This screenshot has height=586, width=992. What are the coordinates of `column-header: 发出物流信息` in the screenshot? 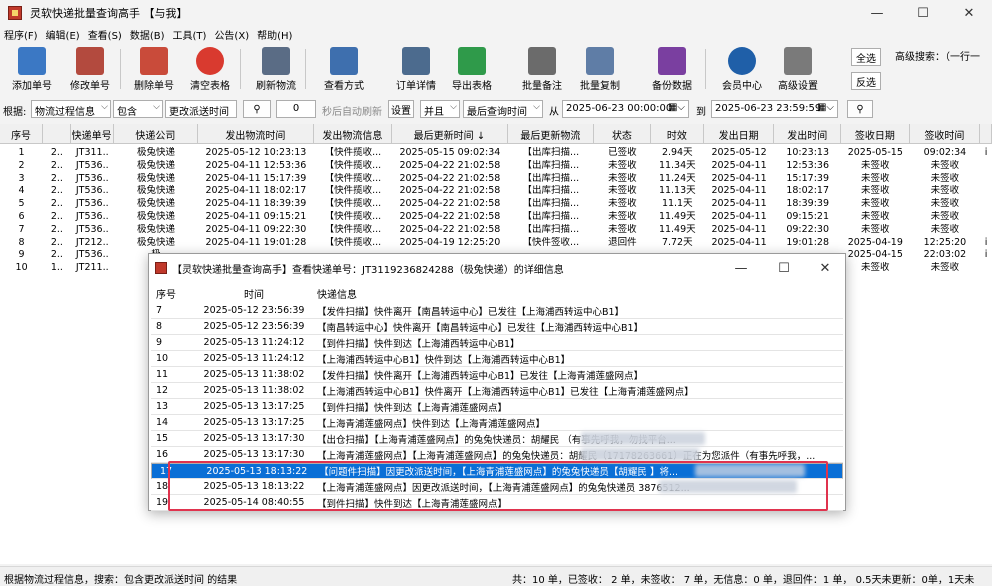 It's located at (353, 134).